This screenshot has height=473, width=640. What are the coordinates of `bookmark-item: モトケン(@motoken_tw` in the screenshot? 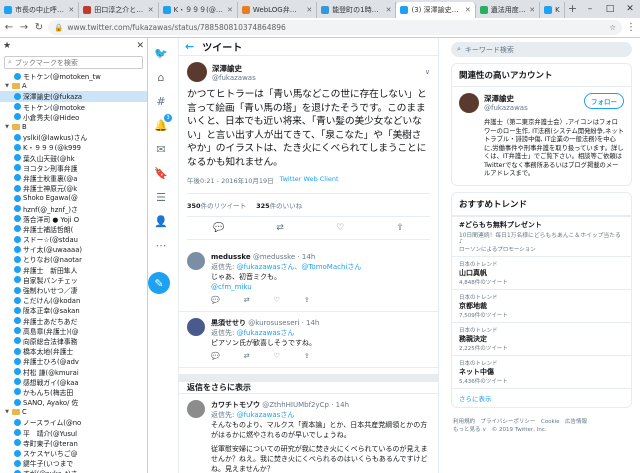 It's located at (73, 76).